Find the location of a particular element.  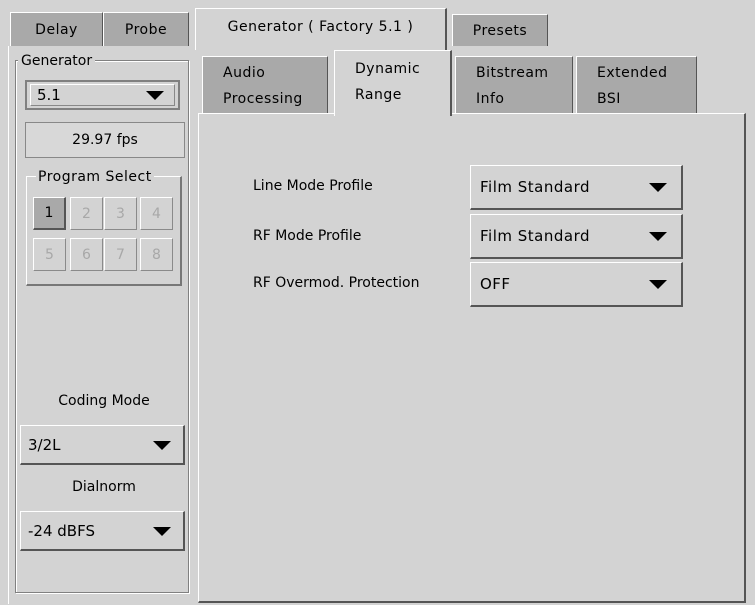

program-button-label: 3 is located at coordinates (120, 213).